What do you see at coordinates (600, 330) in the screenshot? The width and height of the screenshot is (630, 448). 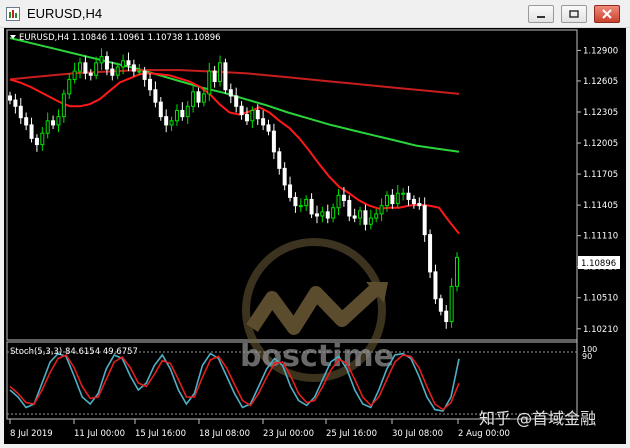 I see `price-tick-label: 1.10210` at bounding box center [600, 330].